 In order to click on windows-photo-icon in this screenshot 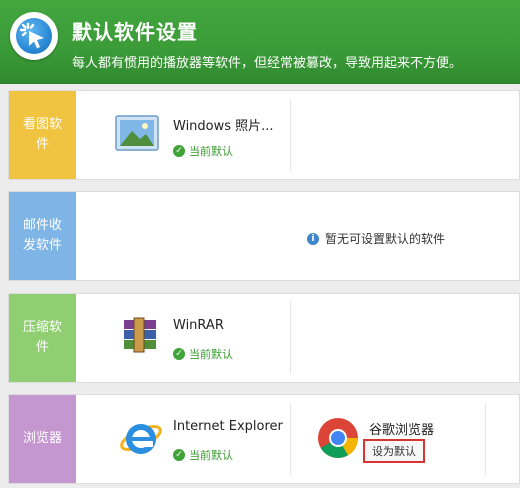, I will do `click(137, 134)`.